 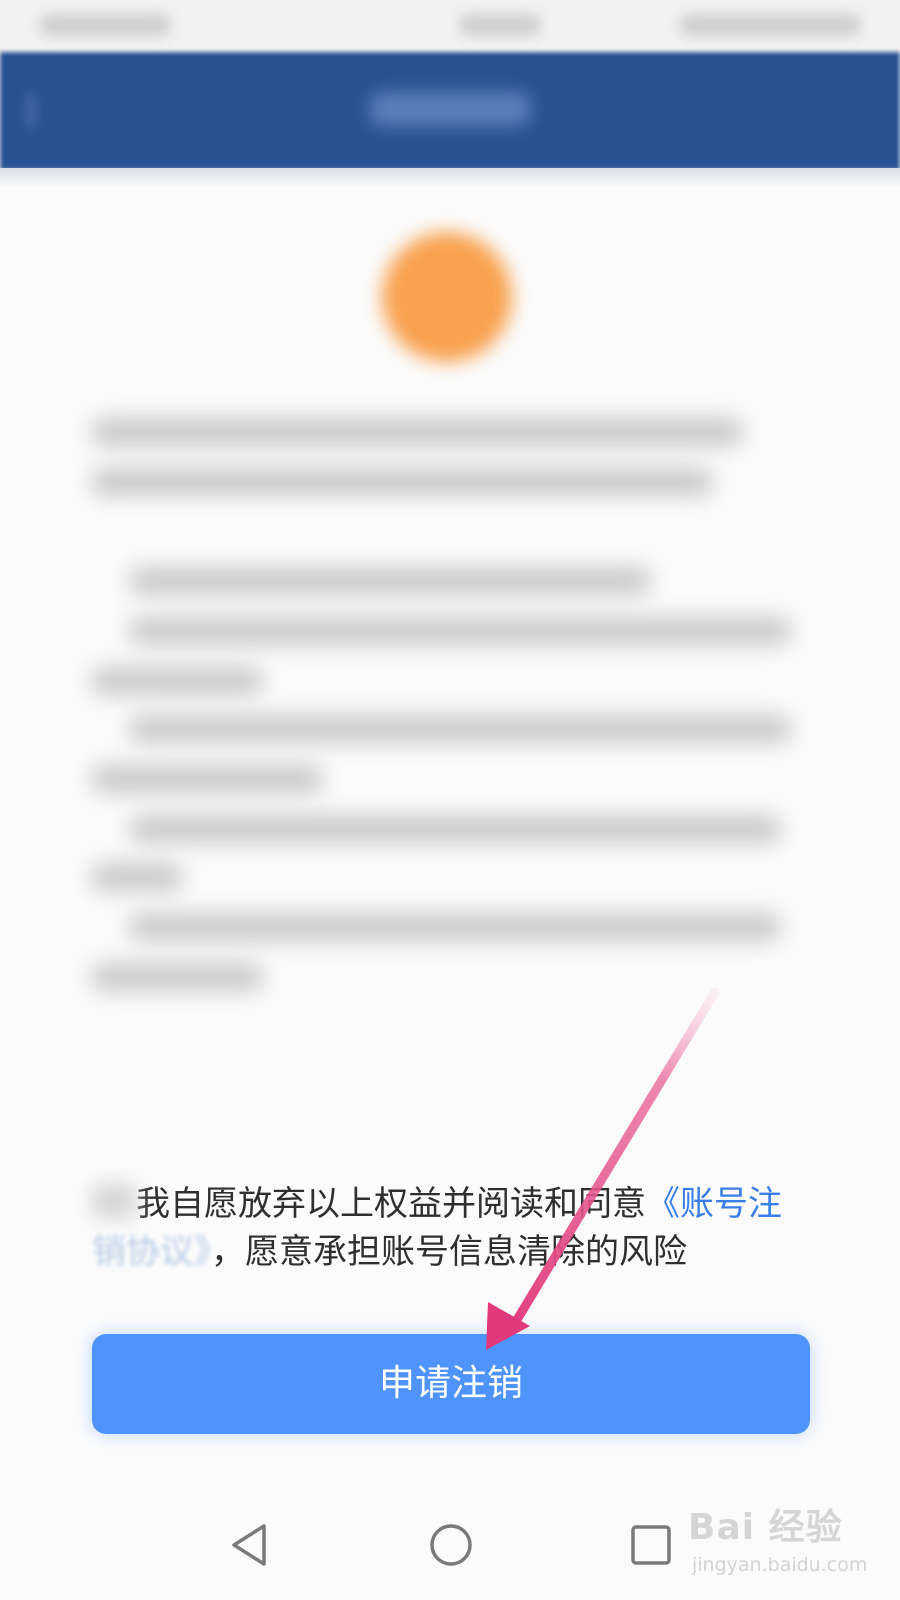 What do you see at coordinates (714, 1204) in the screenshot?
I see `agreement-link-visible: 《账号注` at bounding box center [714, 1204].